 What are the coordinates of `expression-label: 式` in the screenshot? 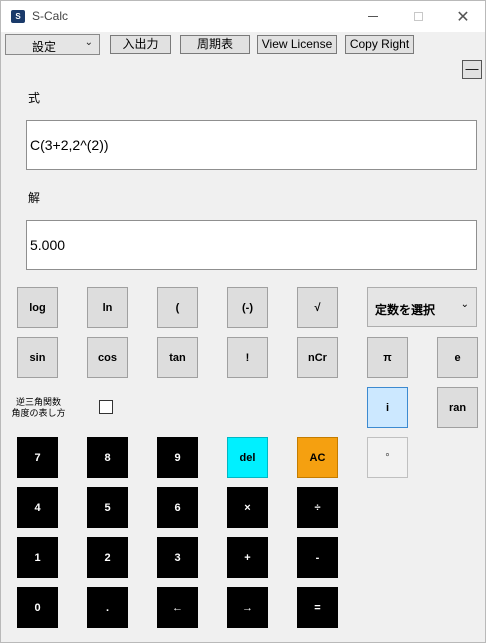 It's located at (34, 98).